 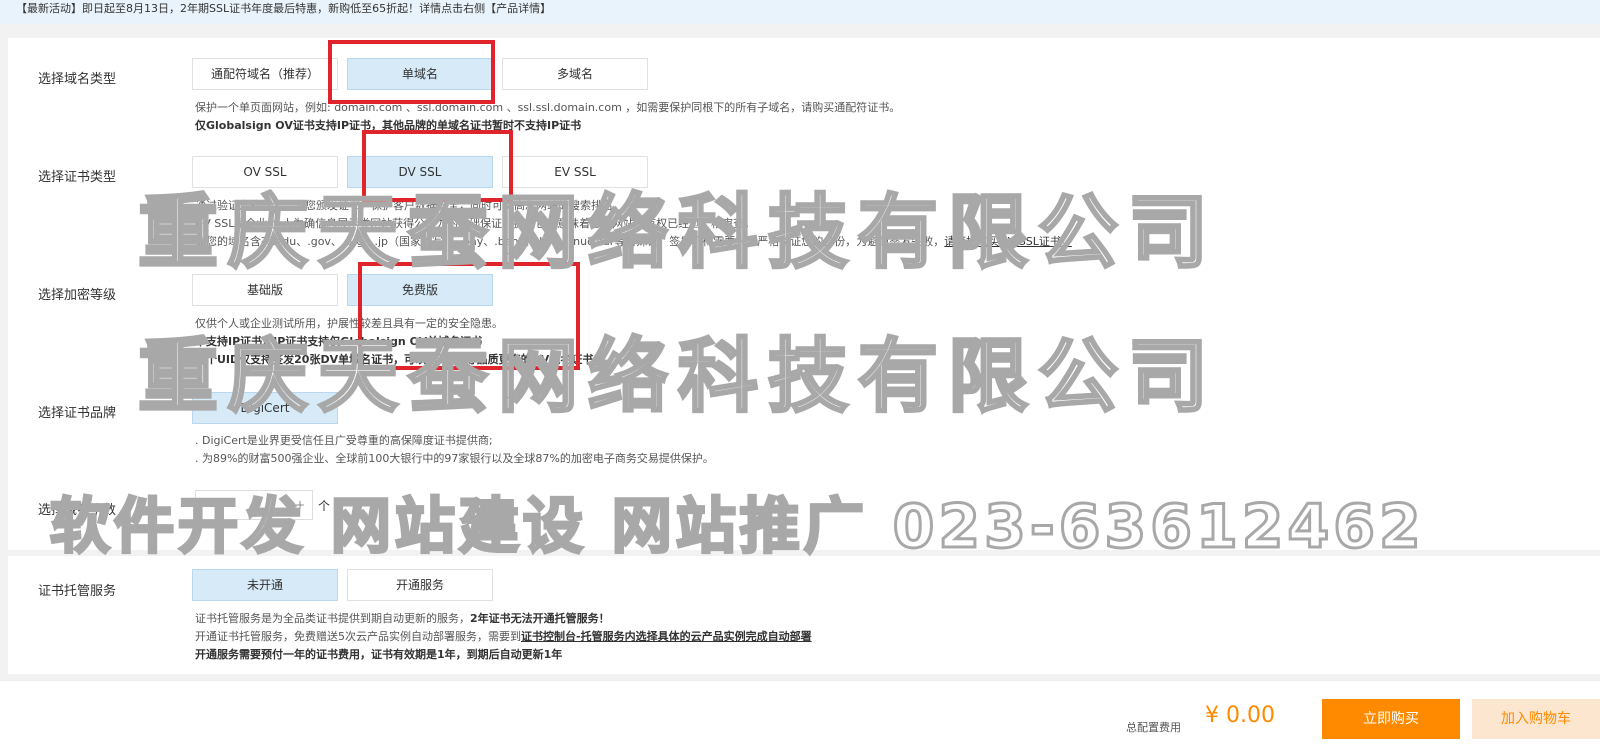 What do you see at coordinates (420, 585) in the screenshot?
I see `option-hosting-on: 开通服务` at bounding box center [420, 585].